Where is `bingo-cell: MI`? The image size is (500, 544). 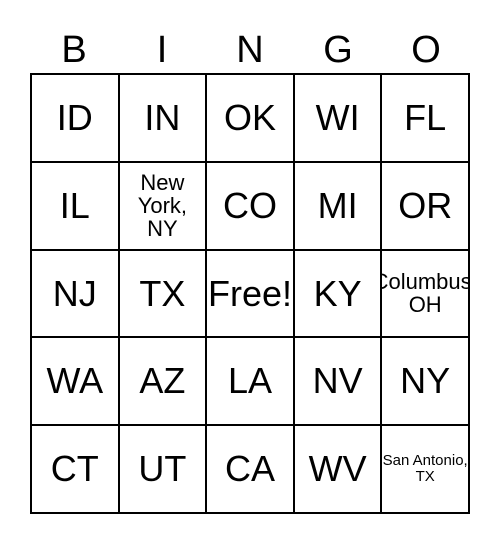
bingo-cell: MI is located at coordinates (337, 205).